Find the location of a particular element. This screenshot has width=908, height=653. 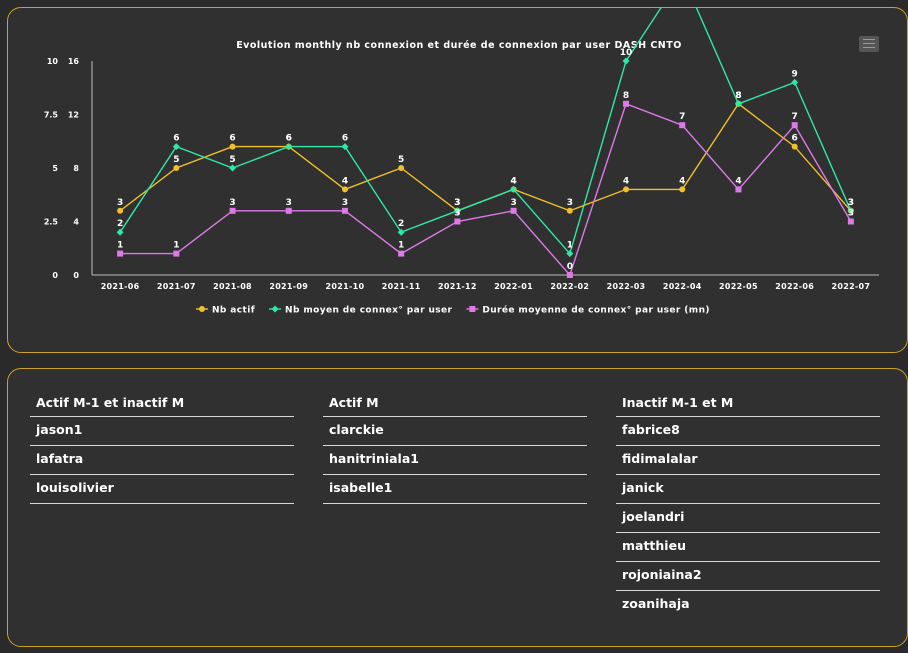

list-item: jason1 is located at coordinates (162, 431).